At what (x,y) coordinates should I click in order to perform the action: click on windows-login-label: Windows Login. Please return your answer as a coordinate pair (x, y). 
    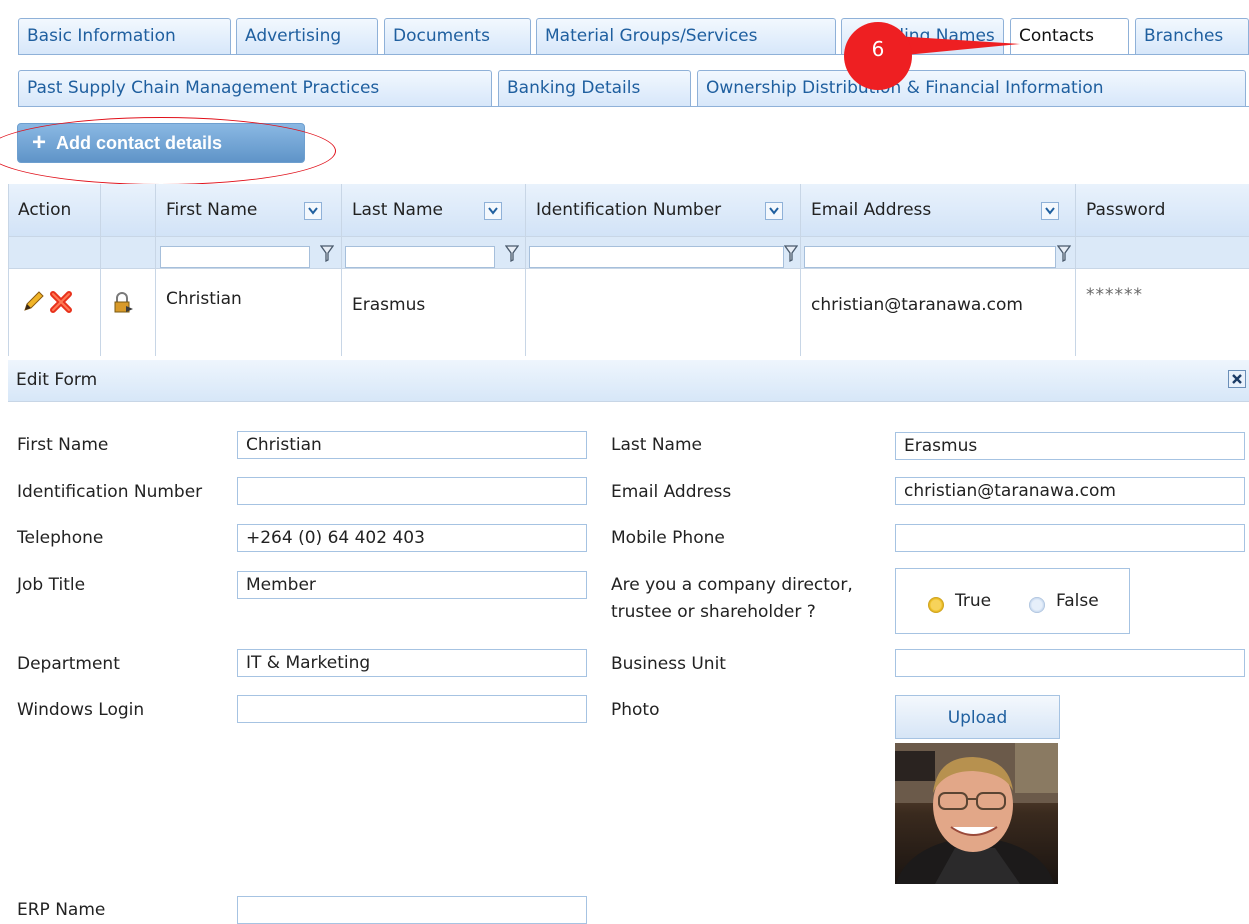
    Looking at the image, I should click on (81, 710).